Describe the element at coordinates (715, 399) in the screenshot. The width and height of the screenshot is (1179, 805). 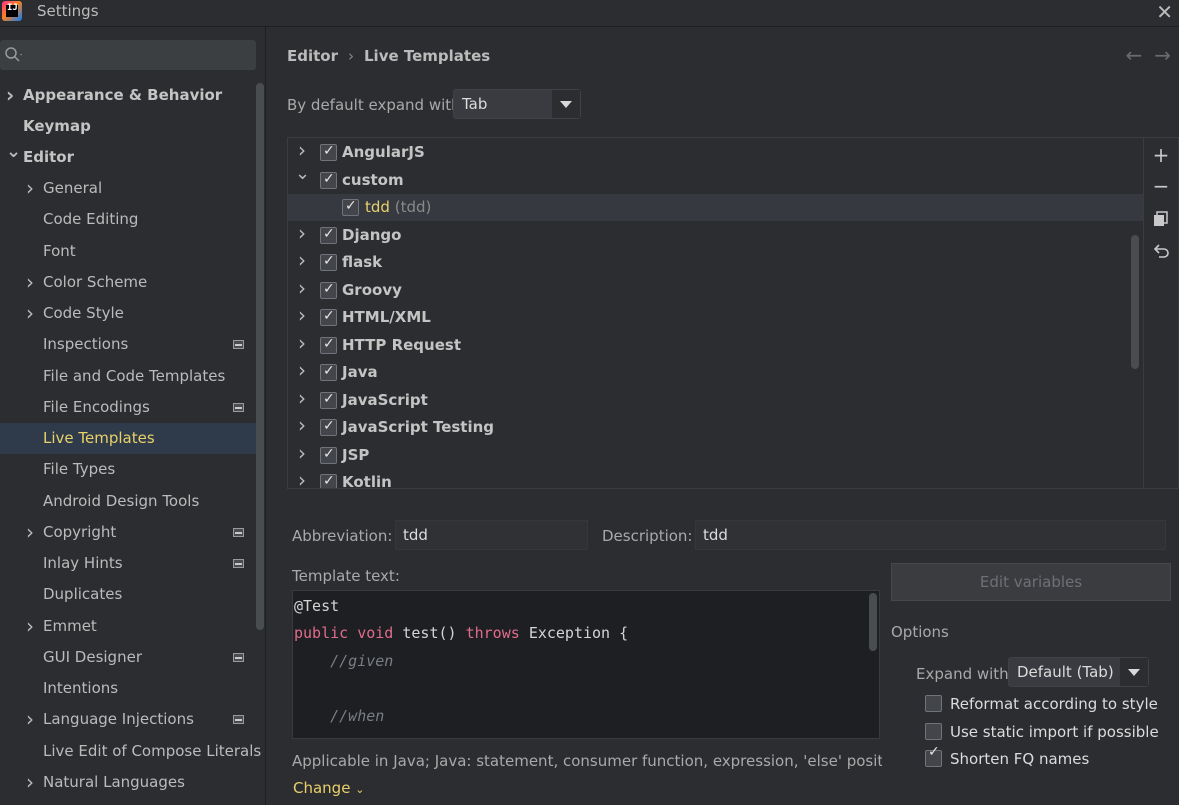
I see `template-group: › JavaScript` at that location.